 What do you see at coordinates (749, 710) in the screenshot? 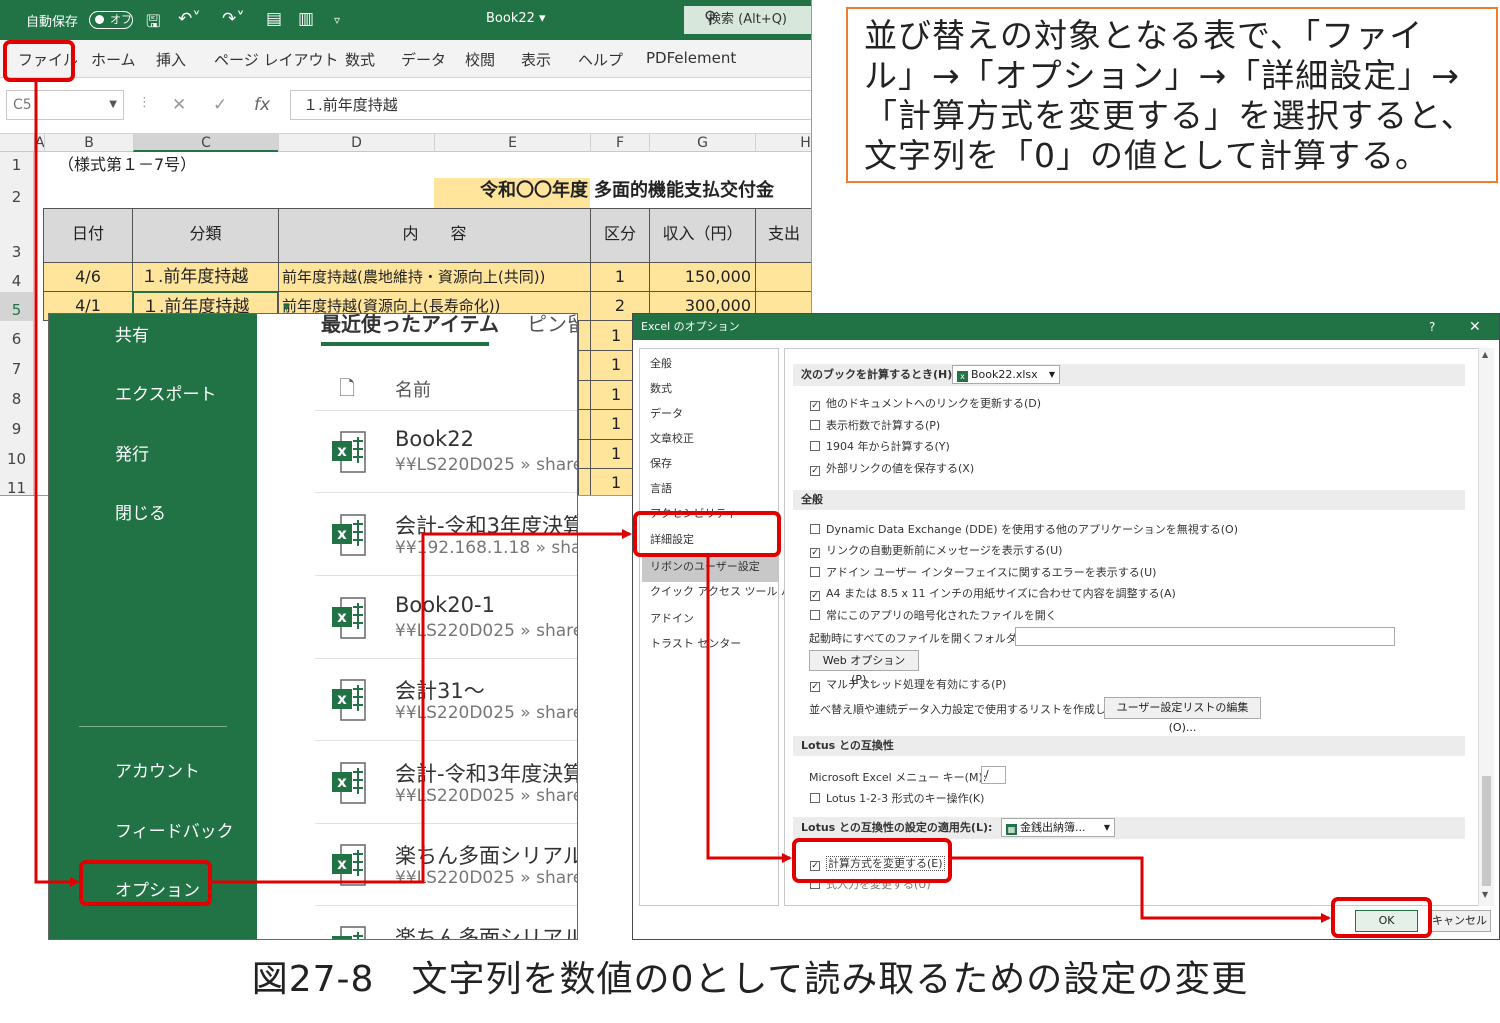
I see `arrow-advanced-to-formula` at bounding box center [749, 710].